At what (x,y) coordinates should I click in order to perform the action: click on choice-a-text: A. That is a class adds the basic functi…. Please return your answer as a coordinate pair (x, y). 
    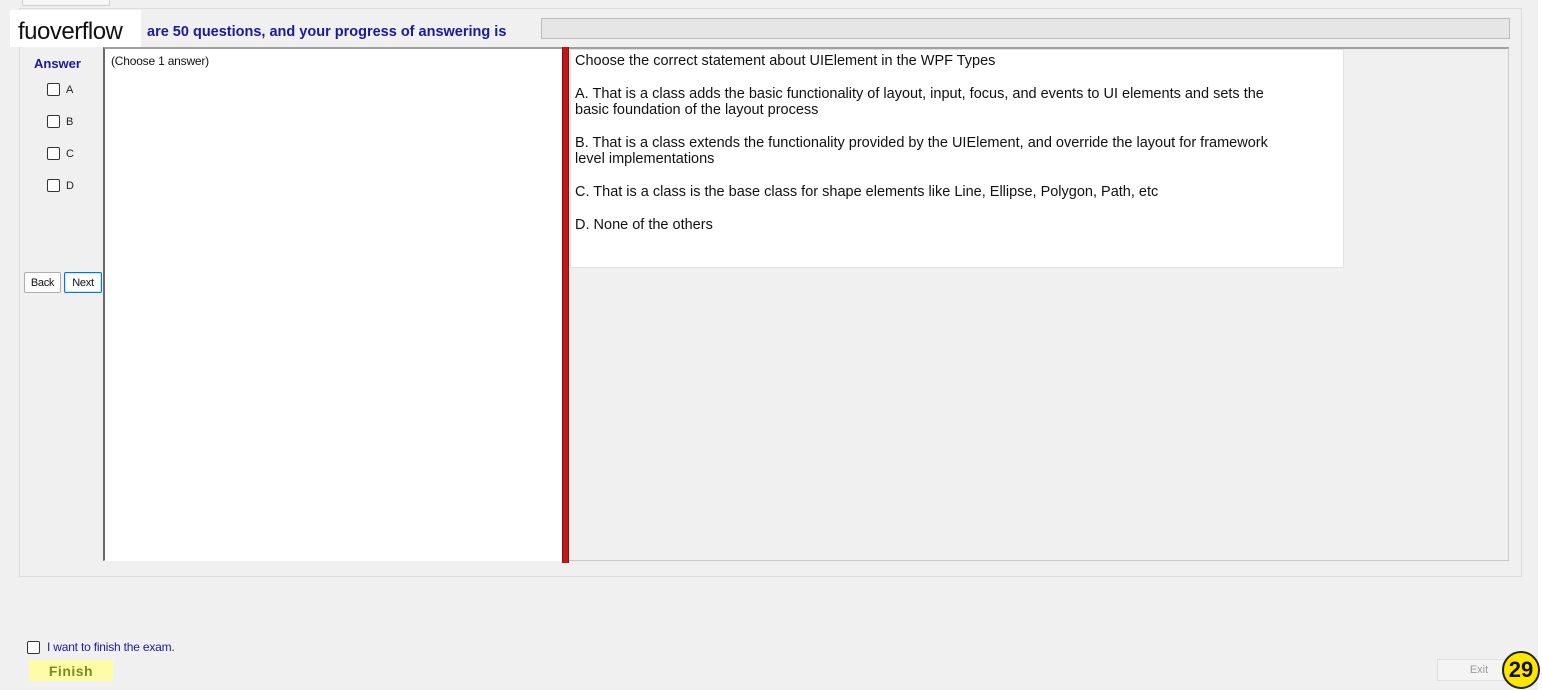
    Looking at the image, I should click on (919, 102).